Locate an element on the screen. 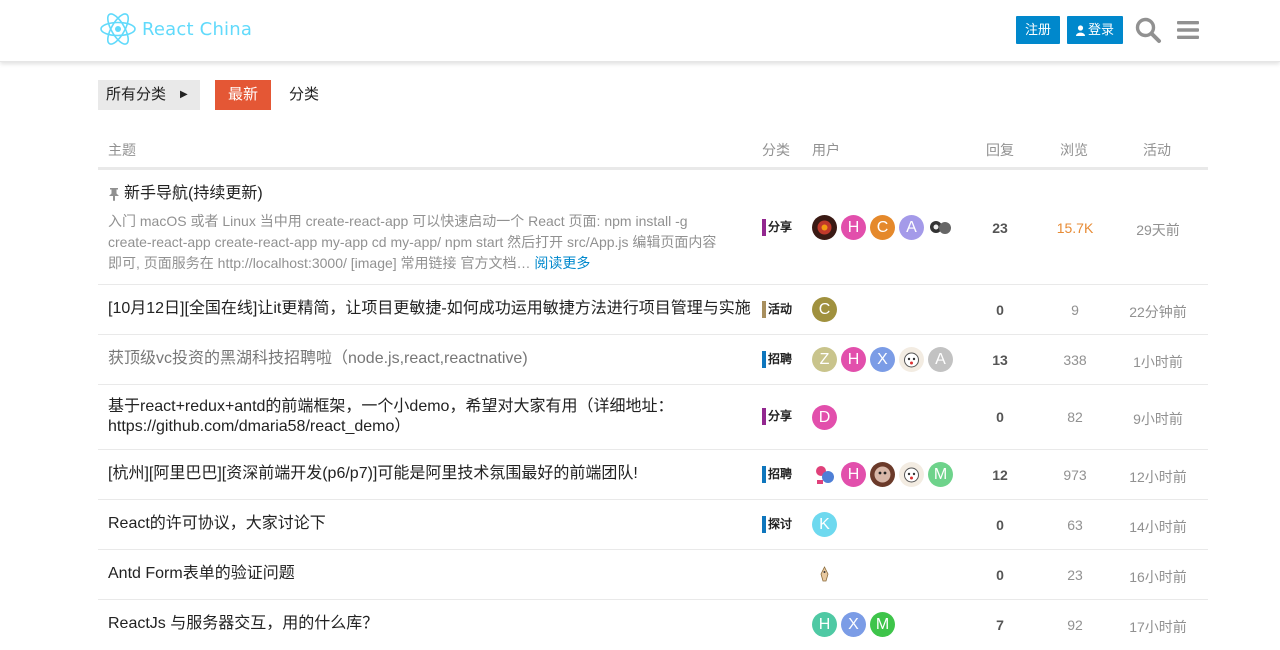  user-icon is located at coordinates (1080, 30).